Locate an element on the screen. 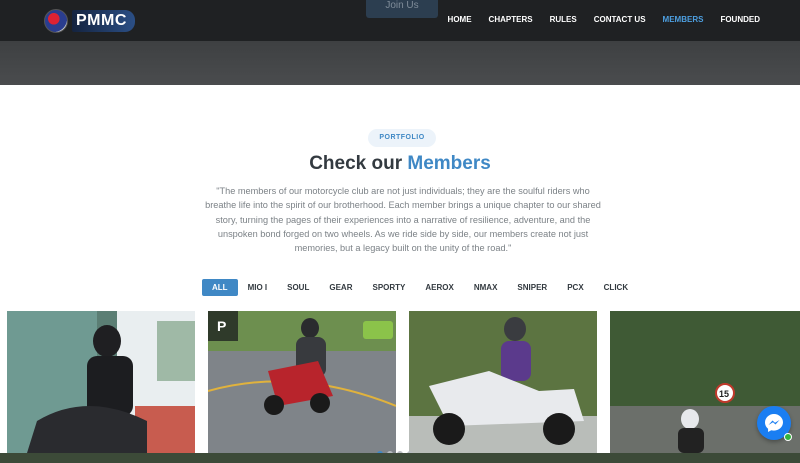 This screenshot has height=463, width=800. filter-click: CLICK is located at coordinates (616, 287).